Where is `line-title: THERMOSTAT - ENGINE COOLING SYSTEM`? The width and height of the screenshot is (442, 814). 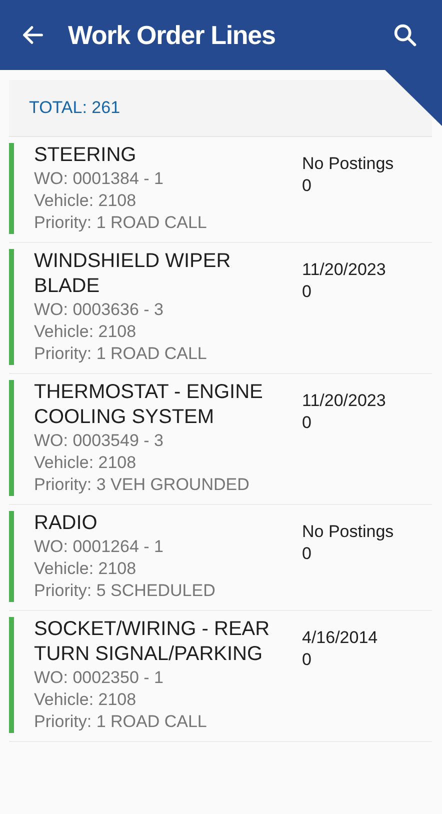 line-title: THERMOSTAT - ENGINE COOLING SYSTEM is located at coordinates (149, 405).